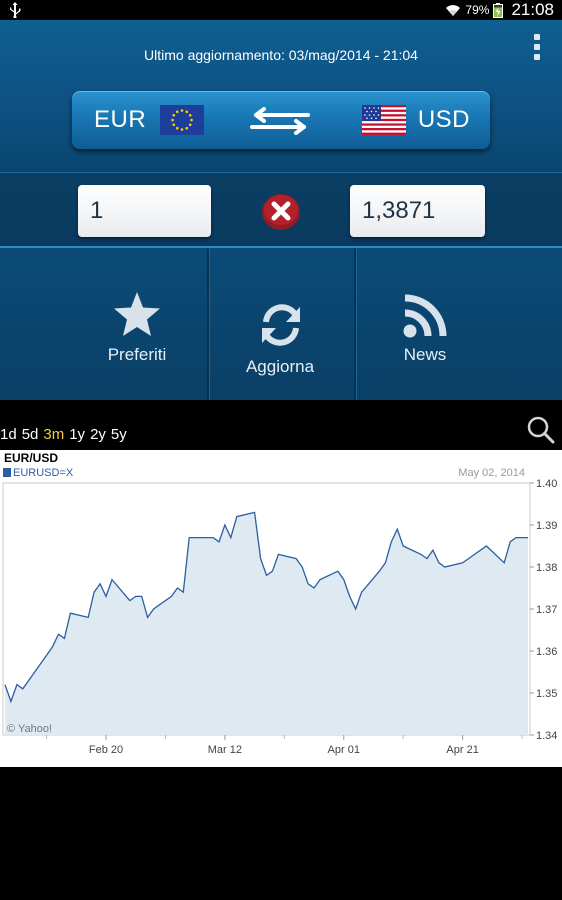 The width and height of the screenshot is (562, 900). Describe the element at coordinates (546, 484) in the screenshot. I see `y-tick-label: 1.40` at that location.